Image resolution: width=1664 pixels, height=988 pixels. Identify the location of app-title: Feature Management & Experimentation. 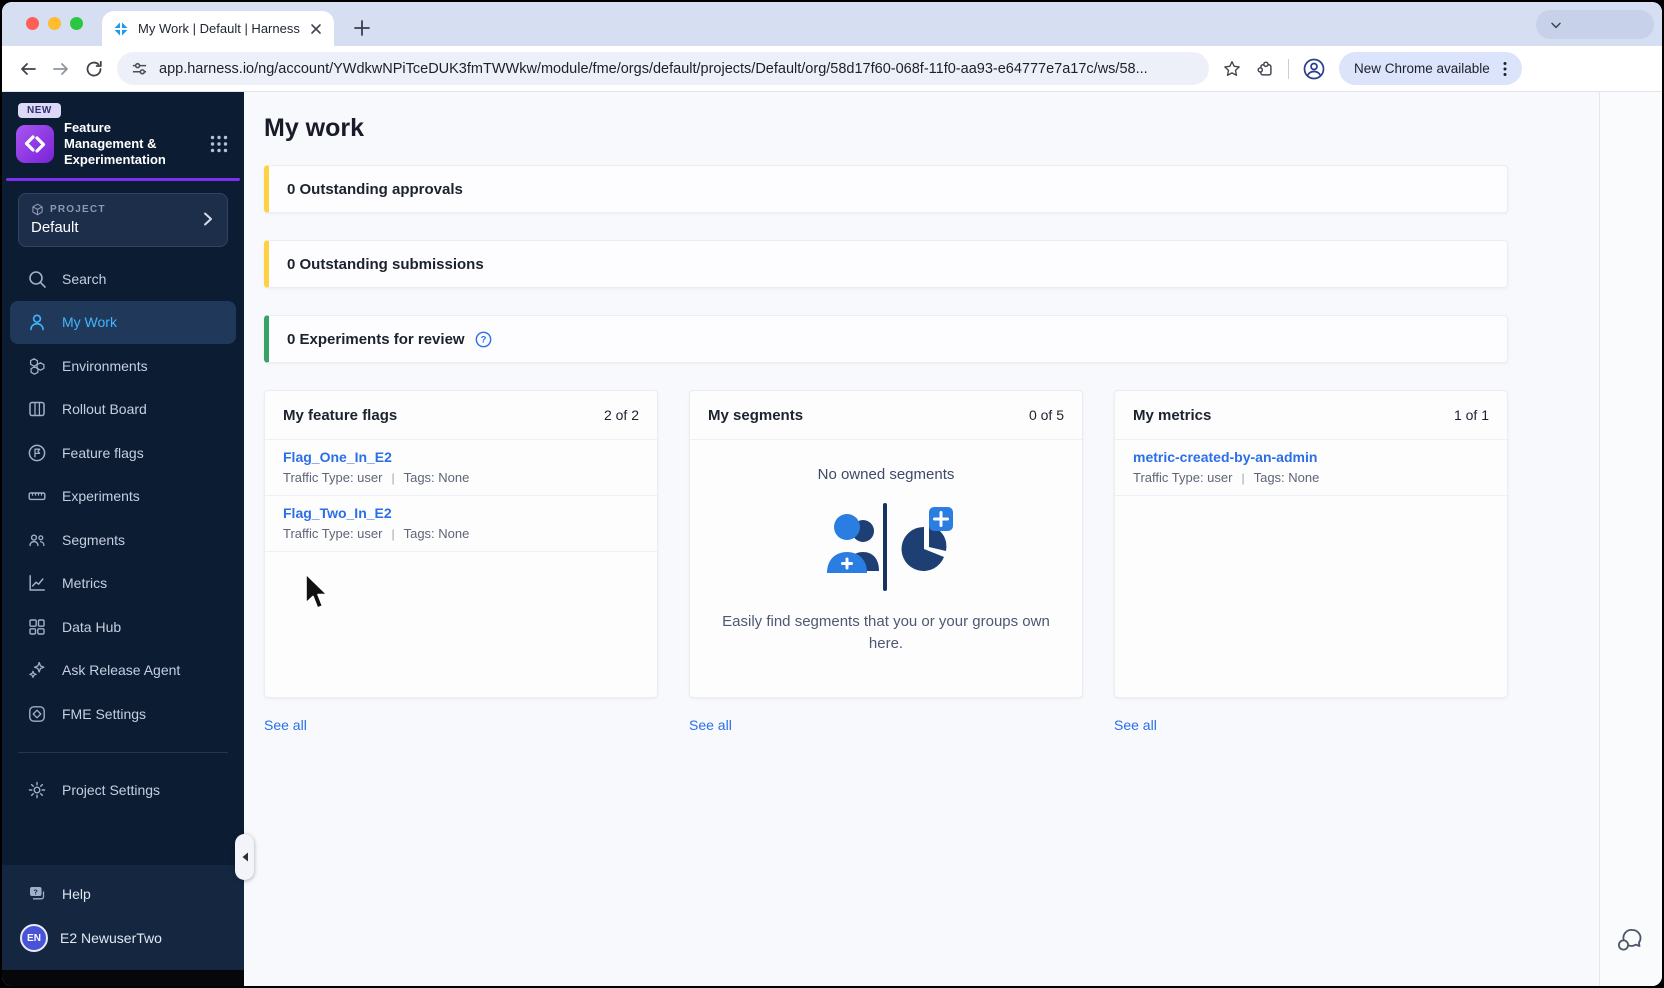
(115, 143).